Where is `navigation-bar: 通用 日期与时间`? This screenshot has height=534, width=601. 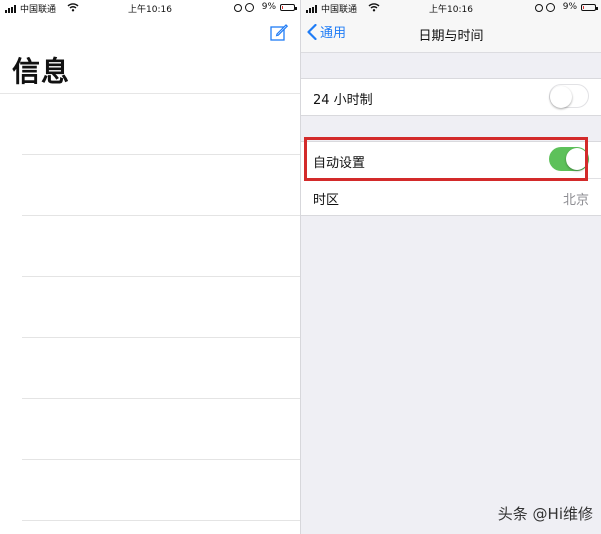 navigation-bar: 通用 日期与时间 is located at coordinates (451, 34).